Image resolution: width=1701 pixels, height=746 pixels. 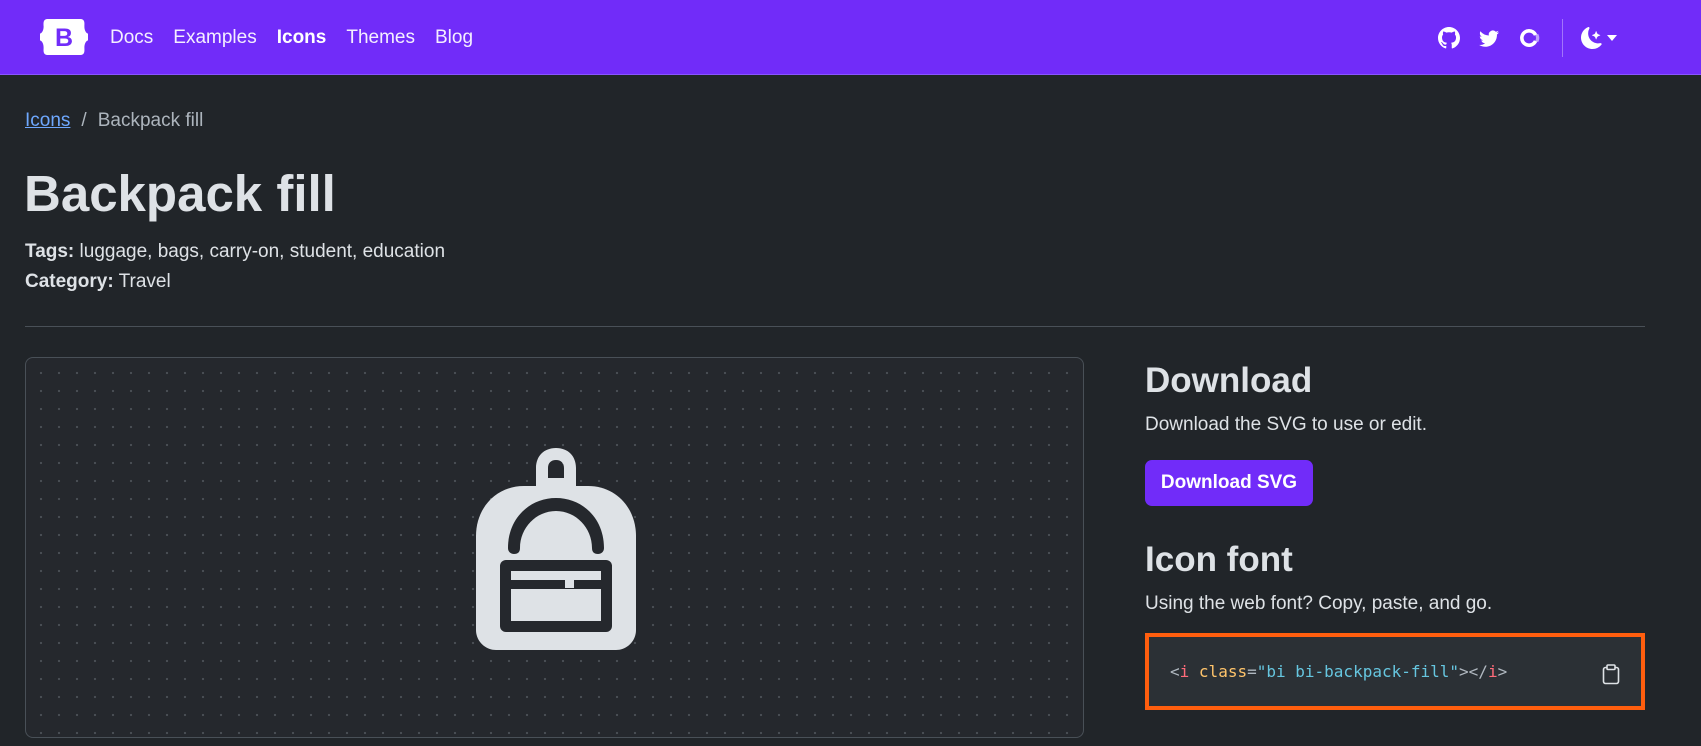 I want to click on icon-font-description: Using the web font? Copy, paste, and go., so click(x=1319, y=603).